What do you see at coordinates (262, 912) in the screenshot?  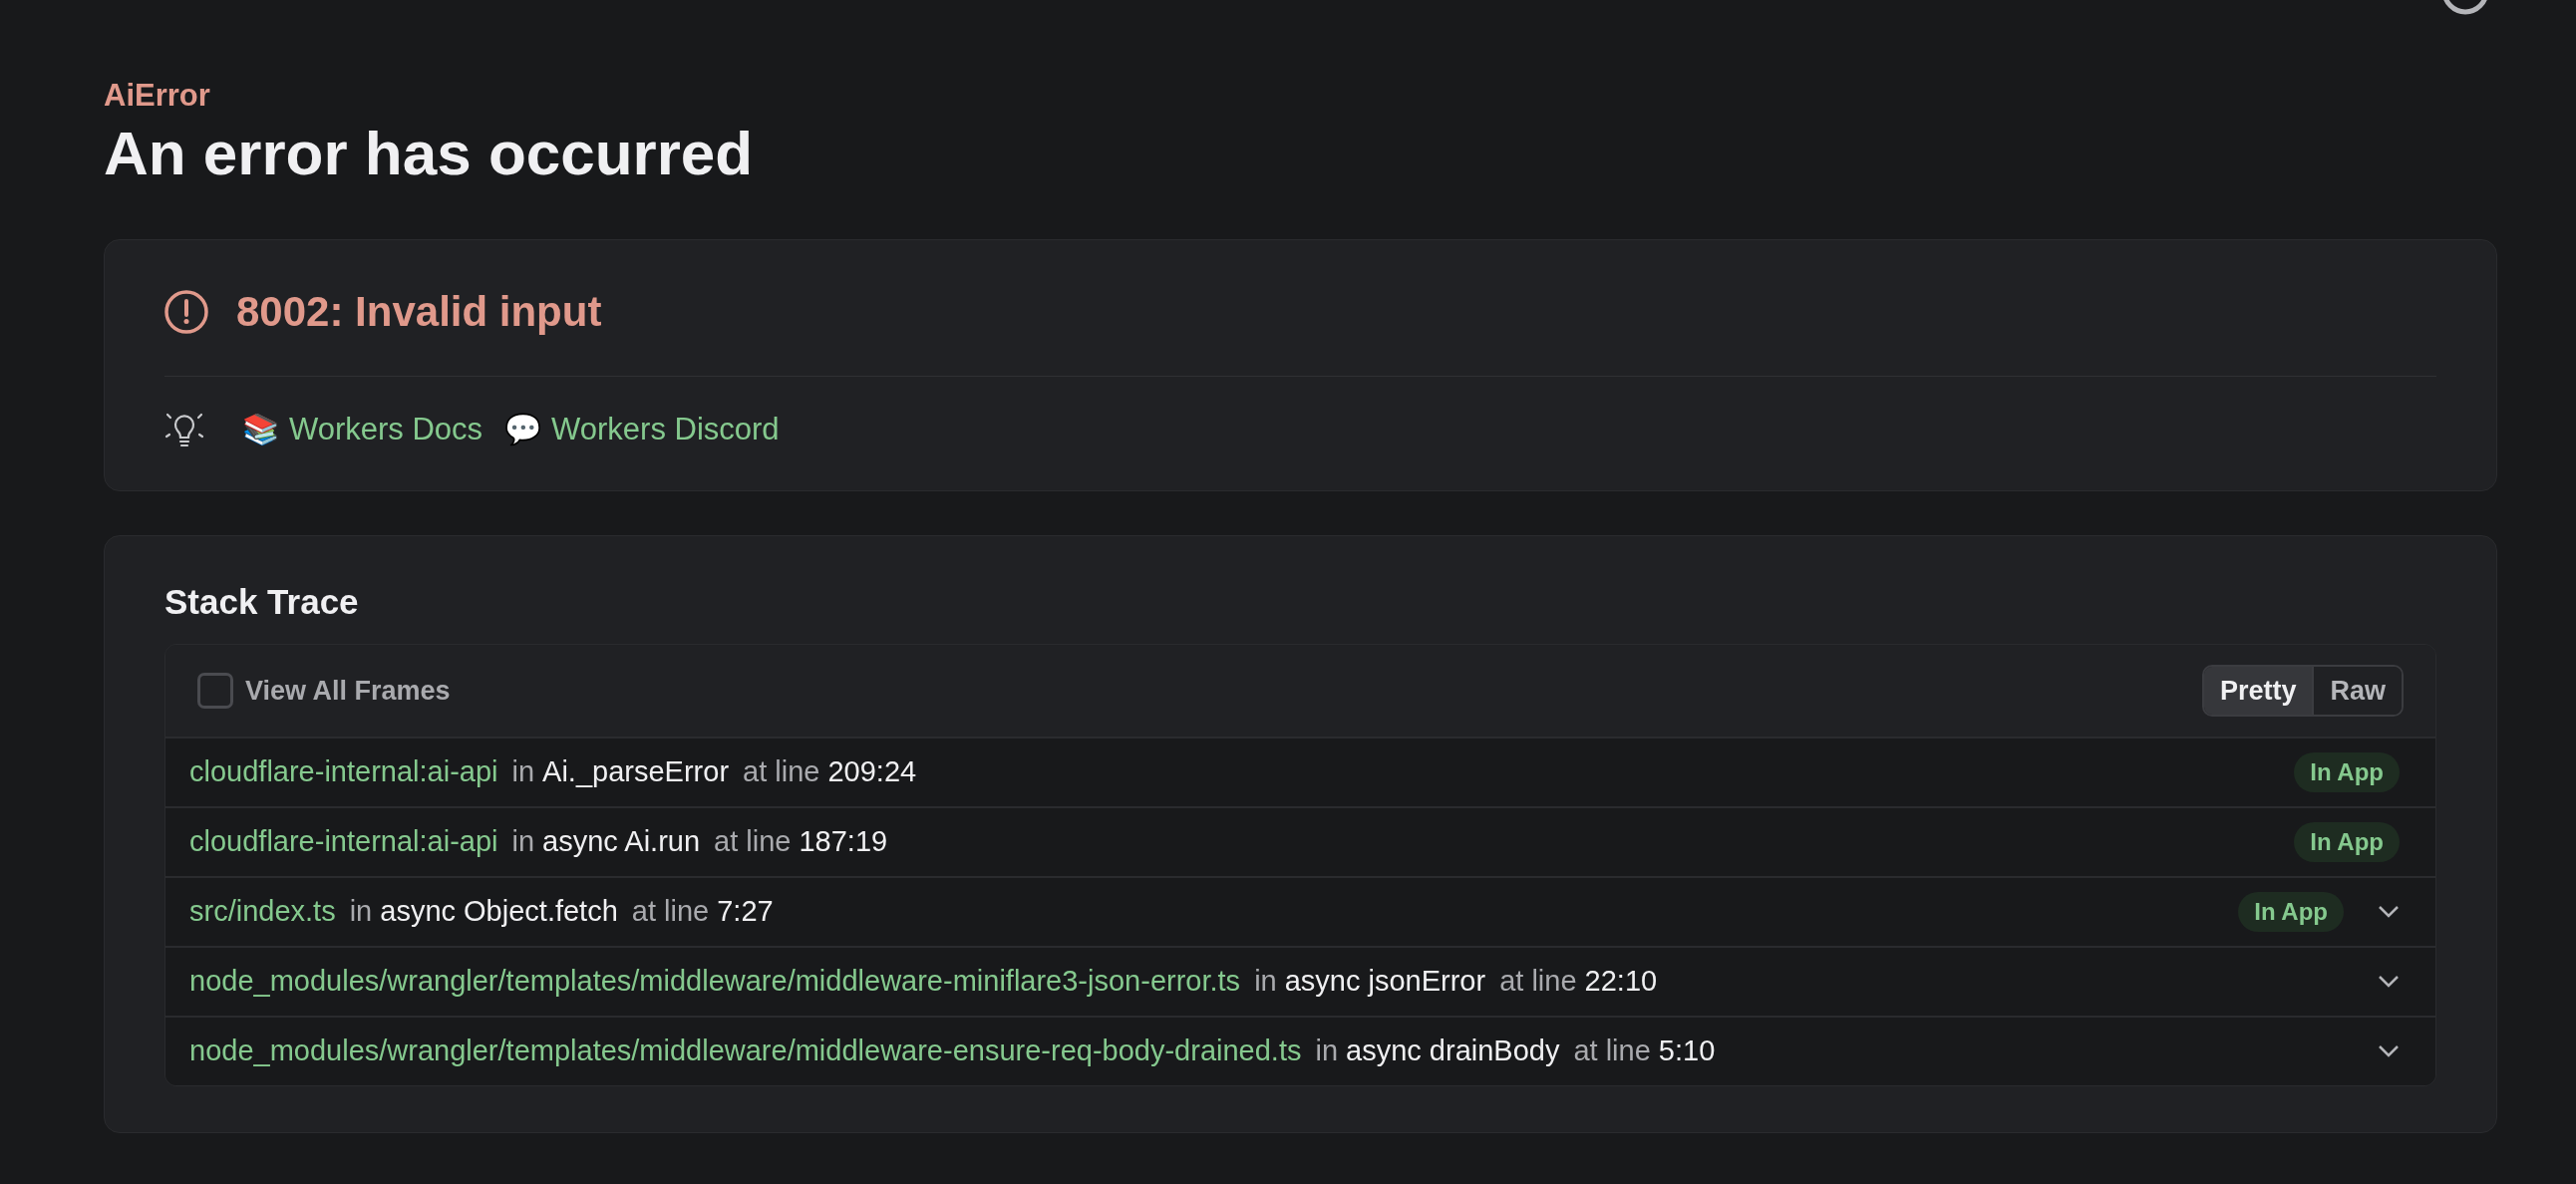 I see `file-path: src/index.ts` at bounding box center [262, 912].